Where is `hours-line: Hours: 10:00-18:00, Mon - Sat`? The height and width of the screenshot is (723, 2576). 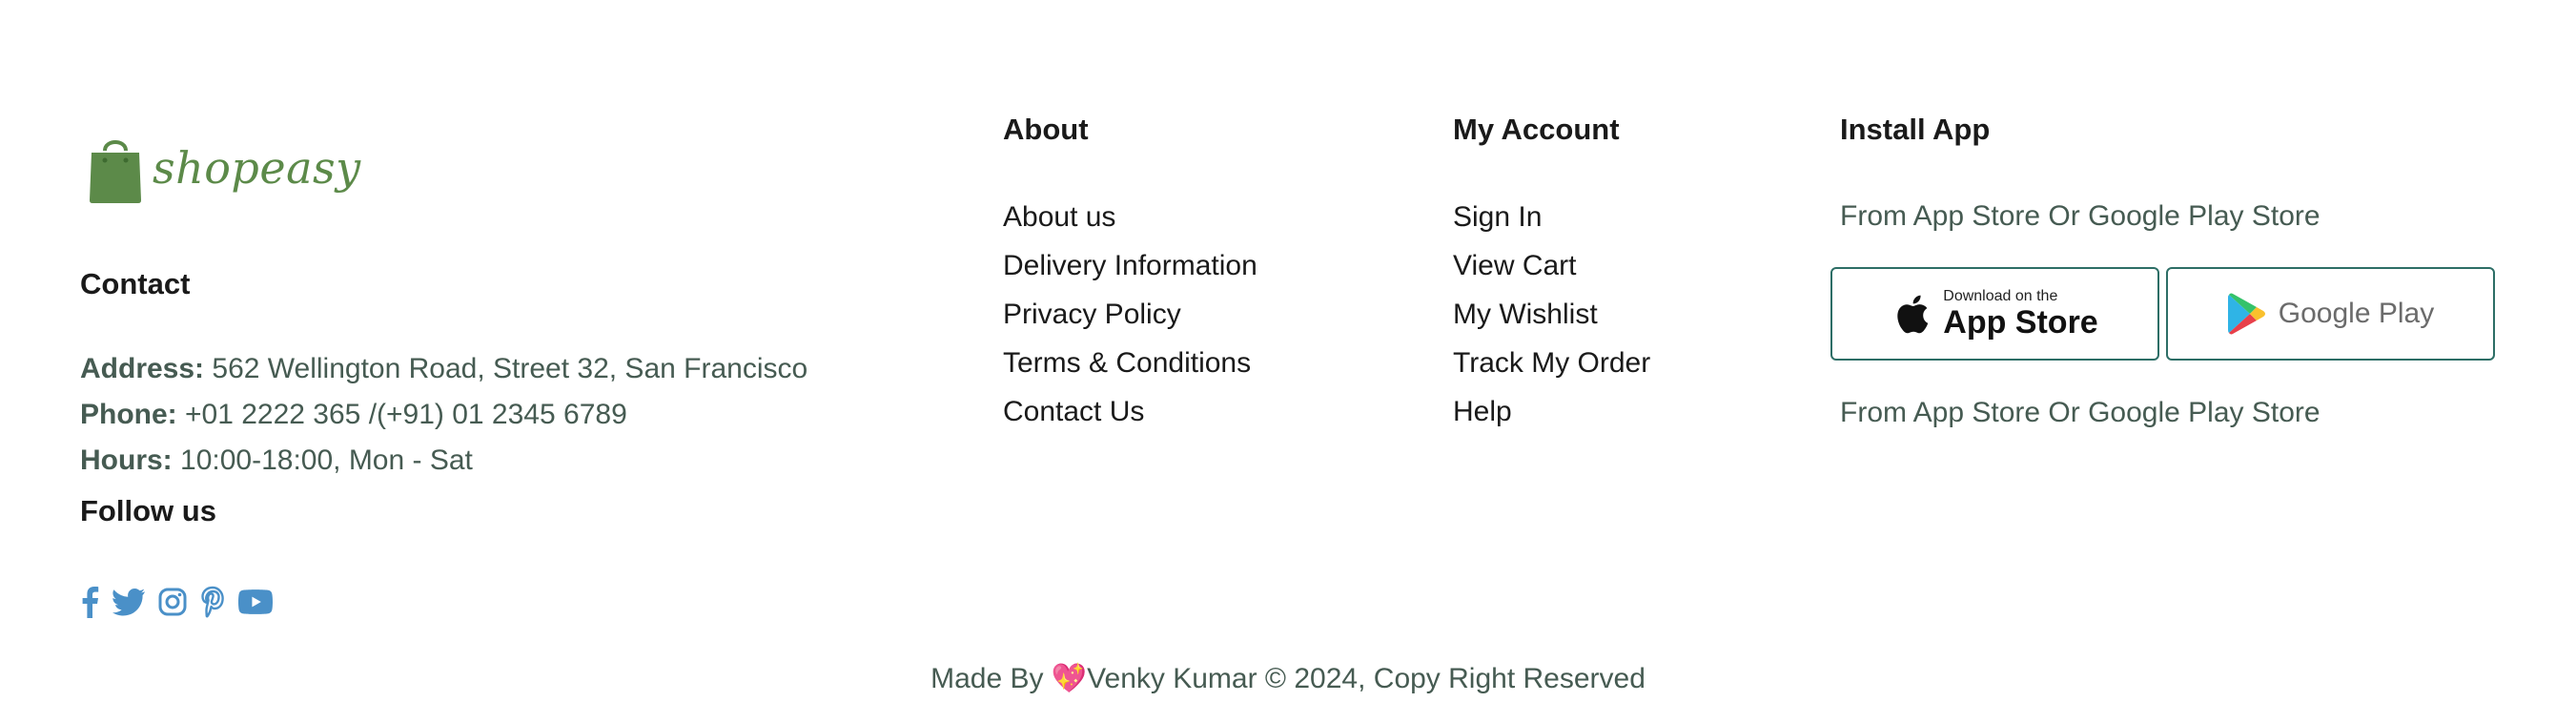 hours-line: Hours: 10:00-18:00, Mon - Sat is located at coordinates (277, 461).